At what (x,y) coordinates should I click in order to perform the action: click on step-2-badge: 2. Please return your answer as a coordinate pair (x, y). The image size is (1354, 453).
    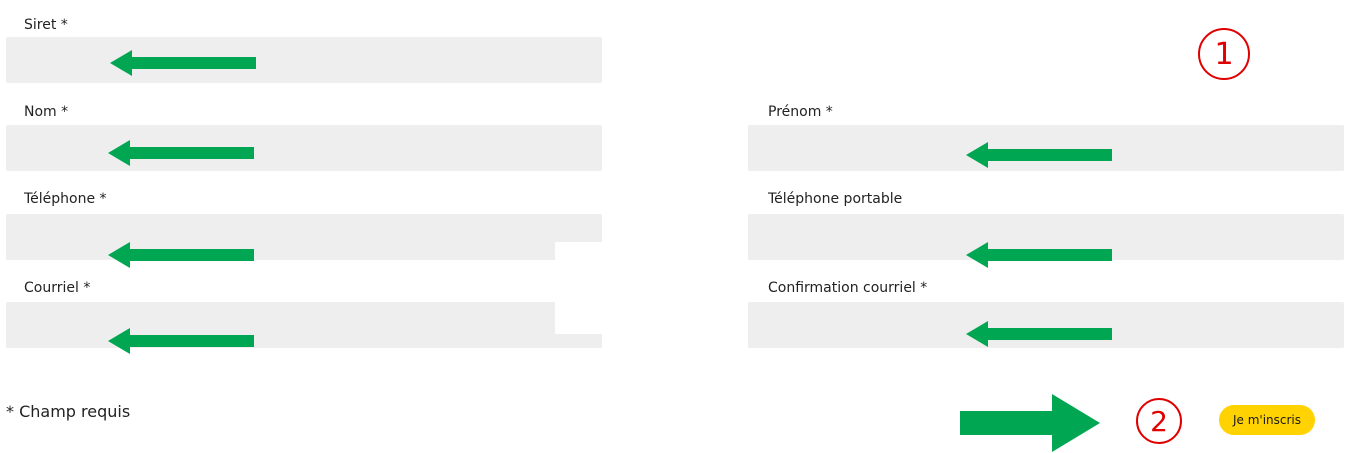
    Looking at the image, I should click on (1159, 421).